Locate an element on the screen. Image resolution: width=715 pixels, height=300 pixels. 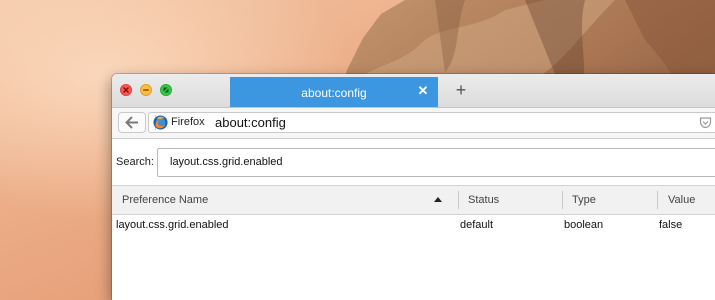
column-header-preference-name: Preference Name is located at coordinates (165, 200).